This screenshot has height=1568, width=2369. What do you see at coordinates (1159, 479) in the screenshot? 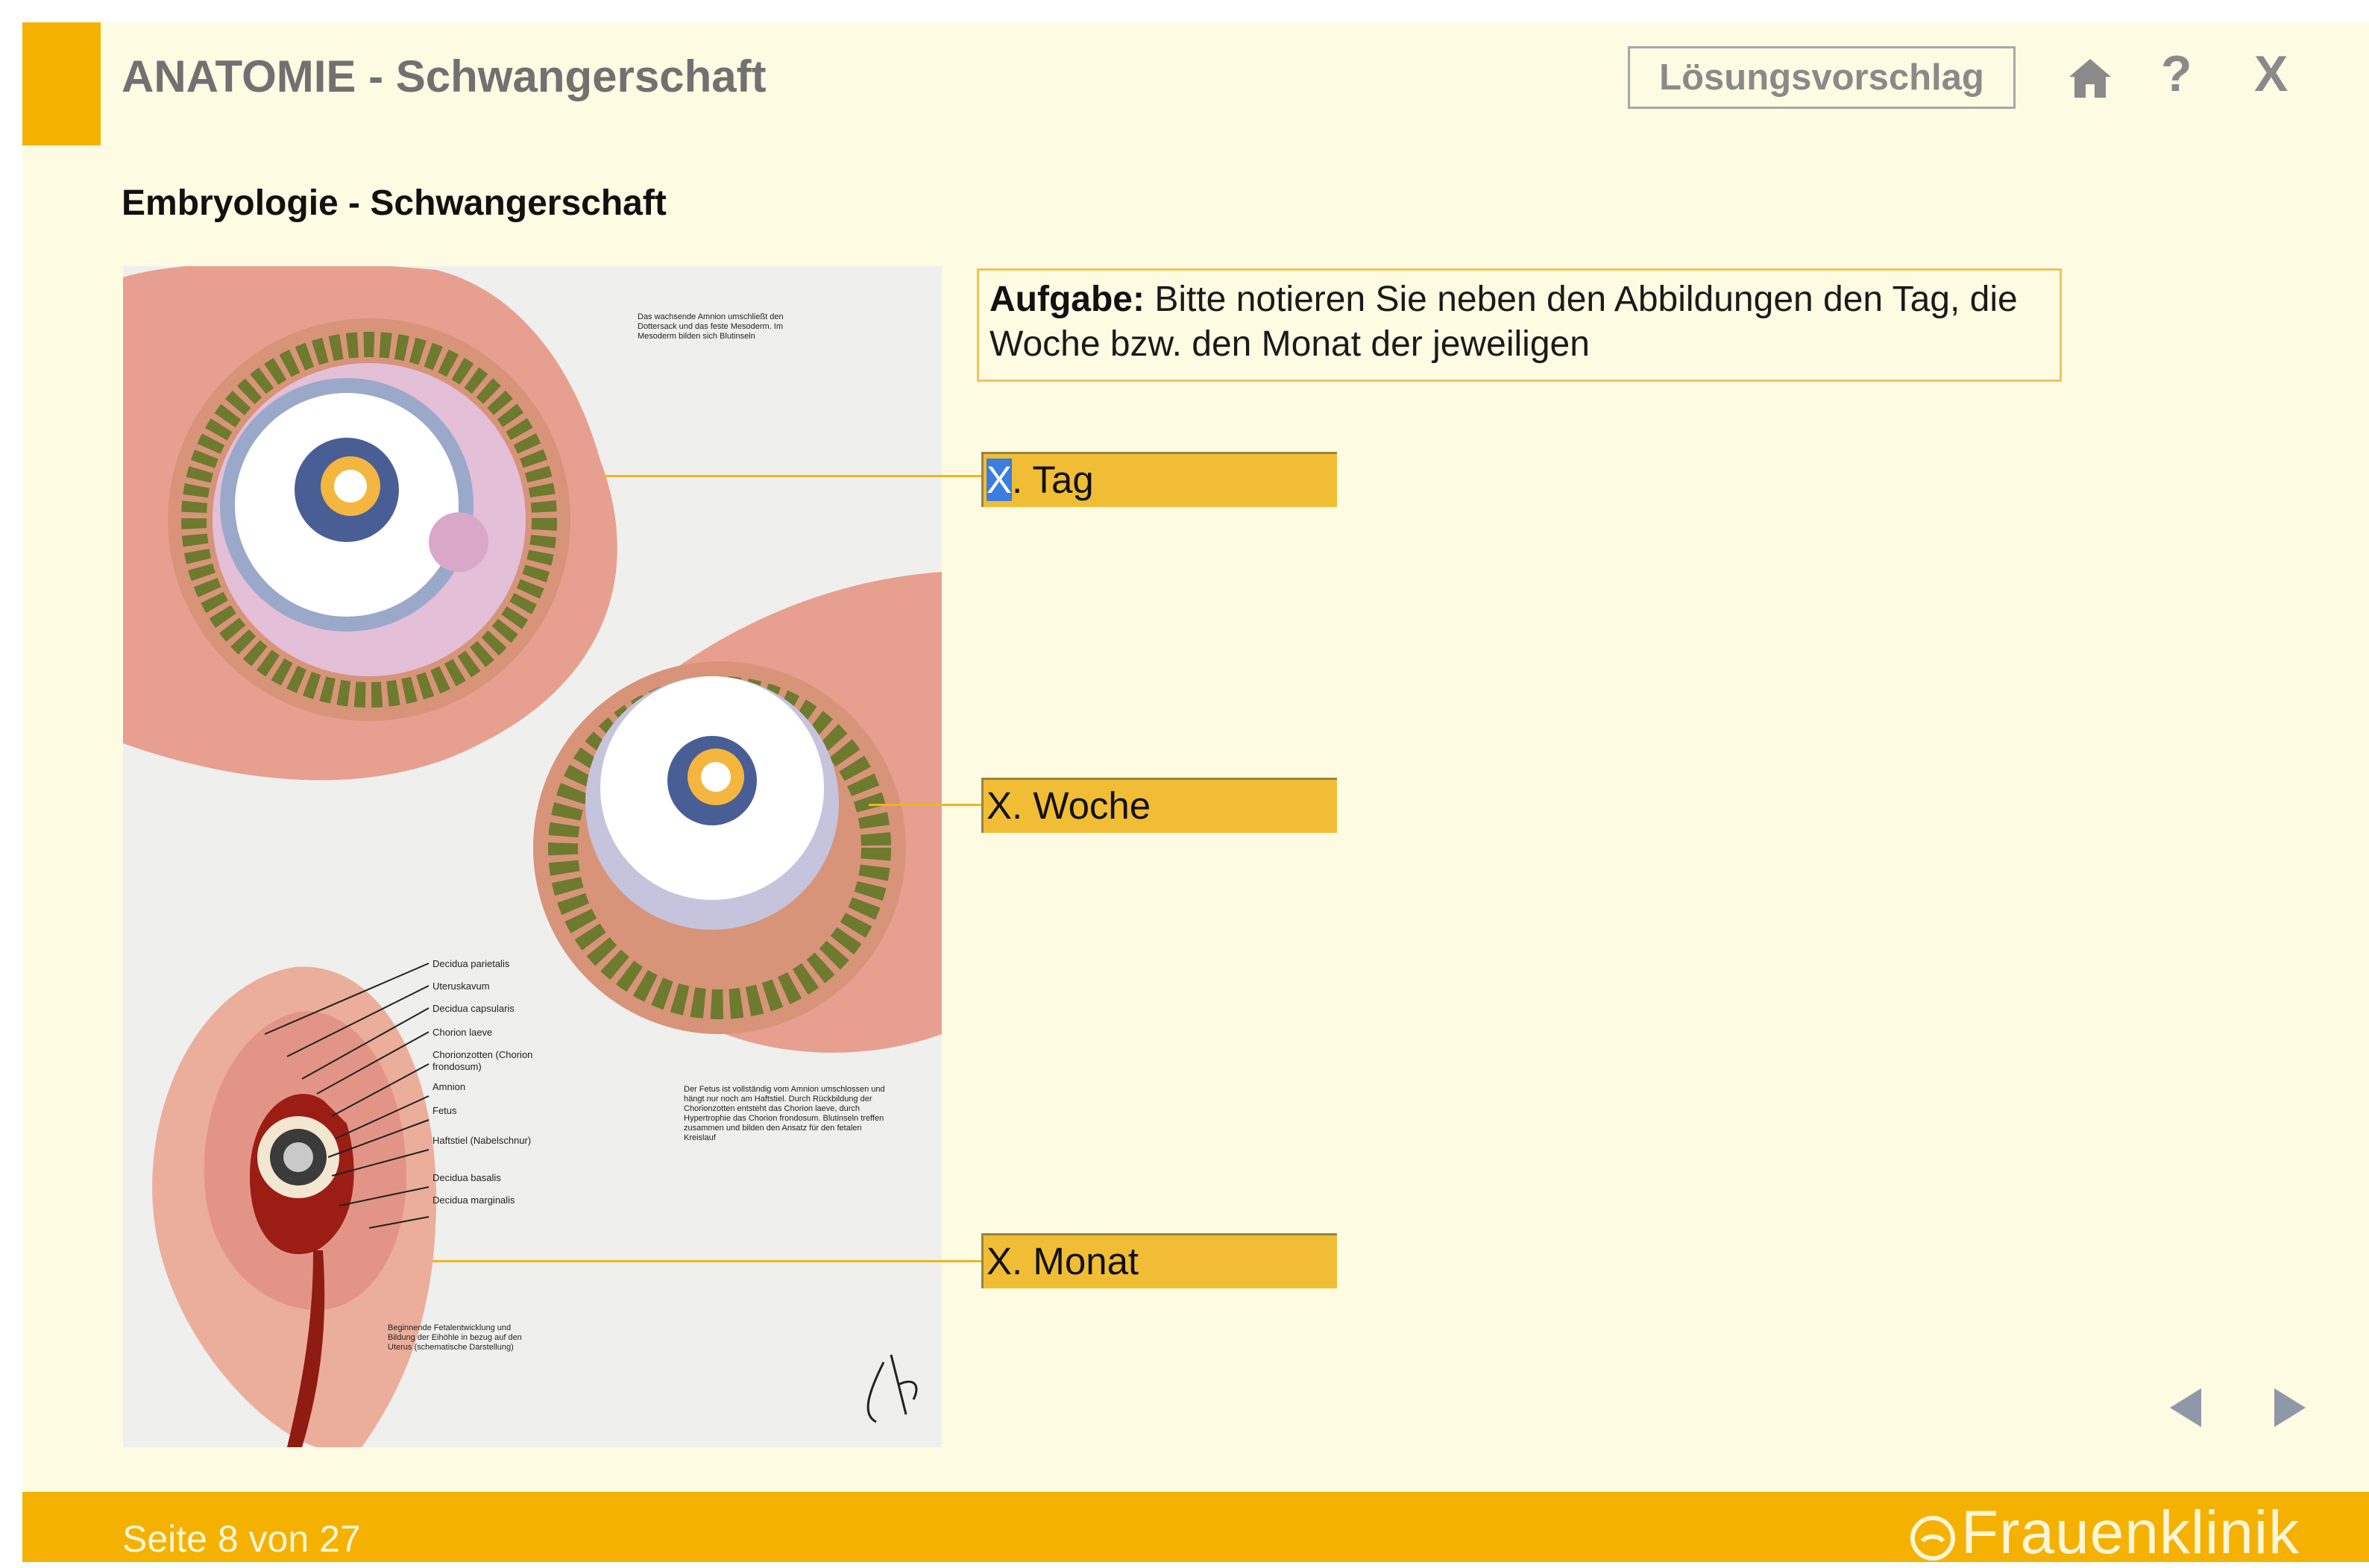
I see `answer-field-tag: X. Tag` at bounding box center [1159, 479].